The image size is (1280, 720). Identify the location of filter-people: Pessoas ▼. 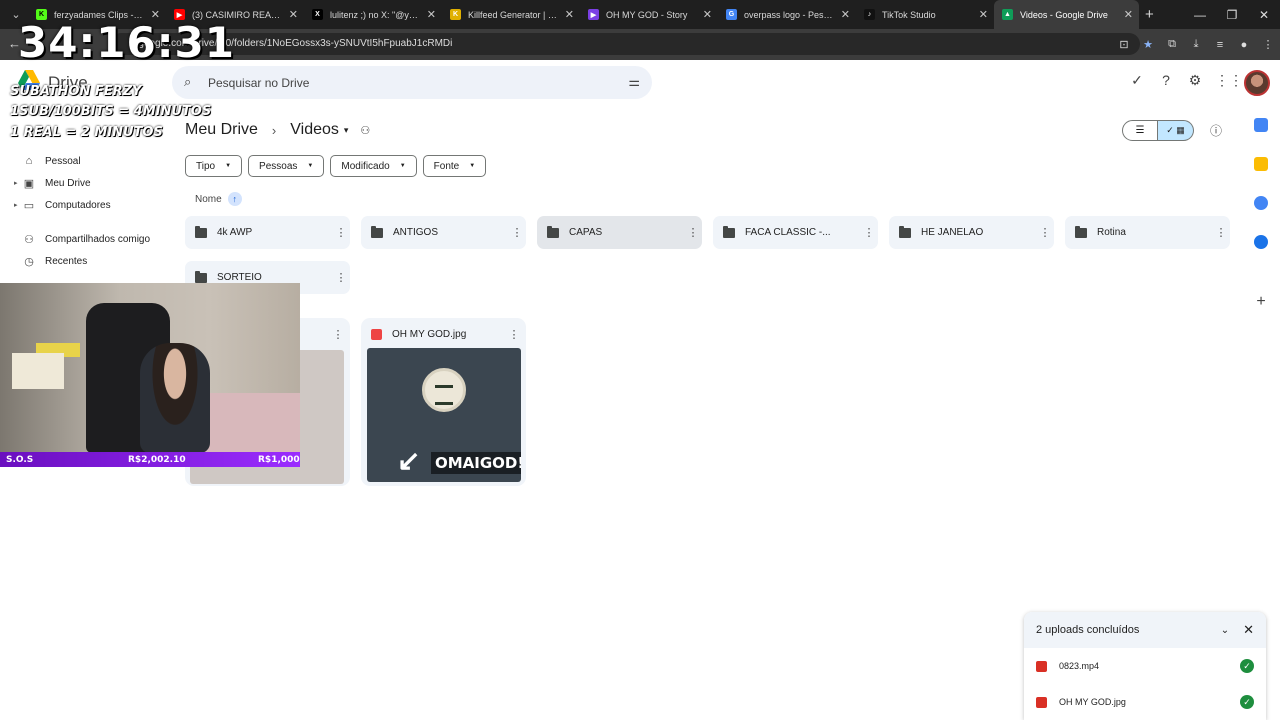
(286, 166).